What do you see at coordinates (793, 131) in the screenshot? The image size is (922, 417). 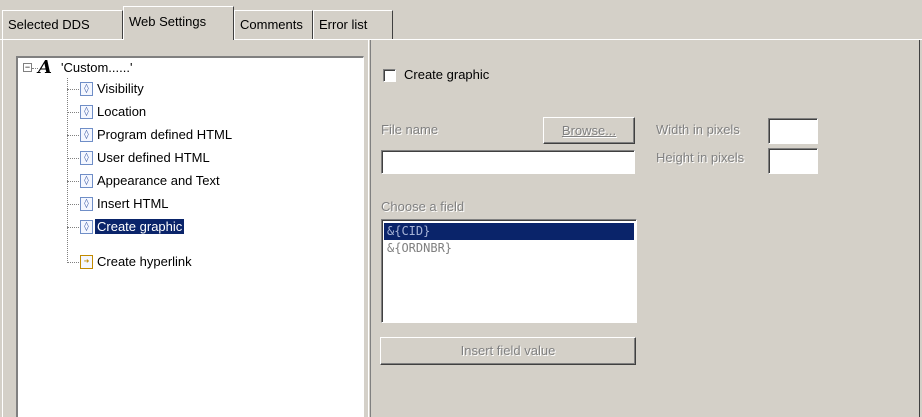 I see `width-input` at bounding box center [793, 131].